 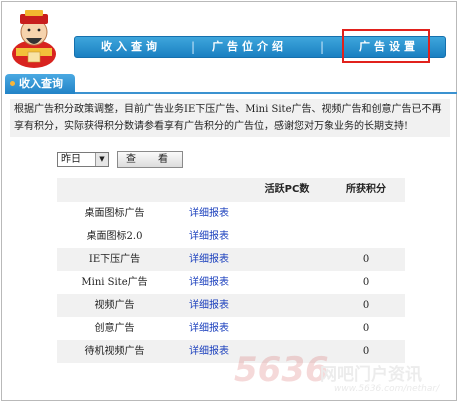 I want to click on section-tab-bar: 收入查询, so click(x=231, y=84).